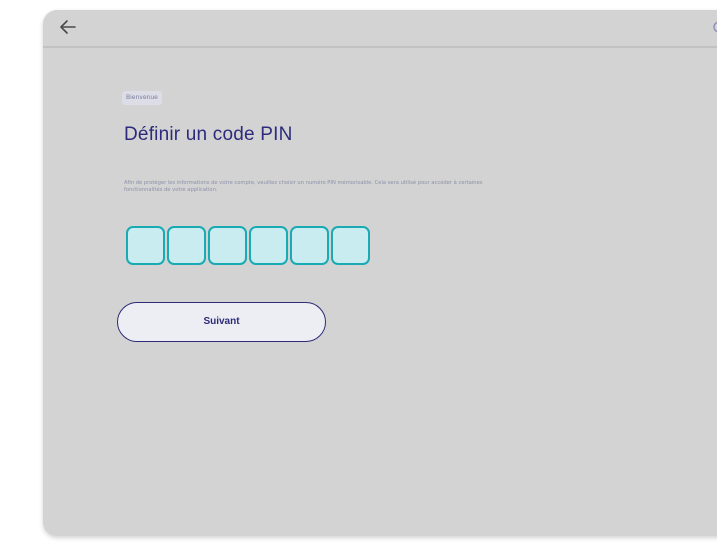  Describe the element at coordinates (713, 27) in the screenshot. I see `settings-icon` at that location.